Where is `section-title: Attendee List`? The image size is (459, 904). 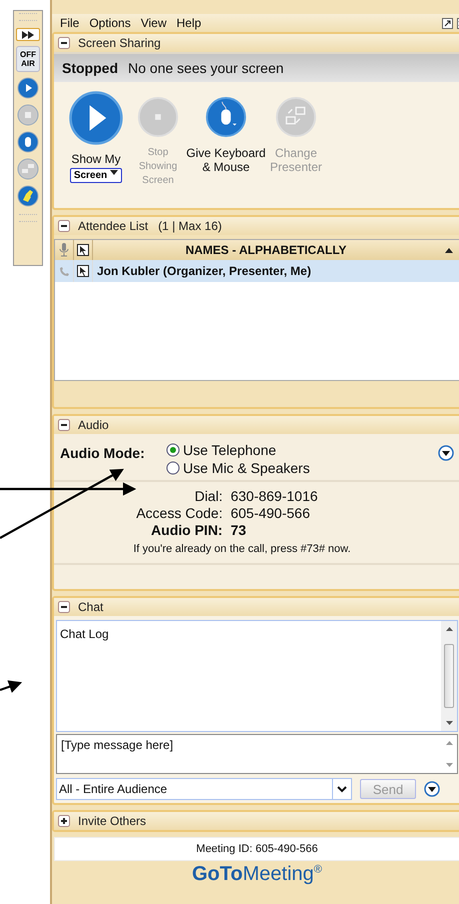 section-title: Attendee List is located at coordinates (113, 226).